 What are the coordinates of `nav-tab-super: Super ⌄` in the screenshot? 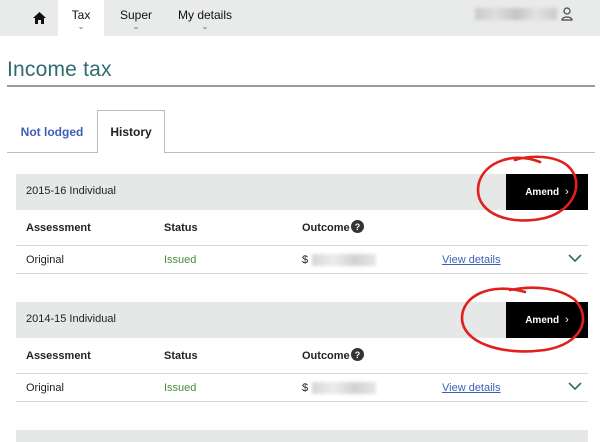 It's located at (136, 18).